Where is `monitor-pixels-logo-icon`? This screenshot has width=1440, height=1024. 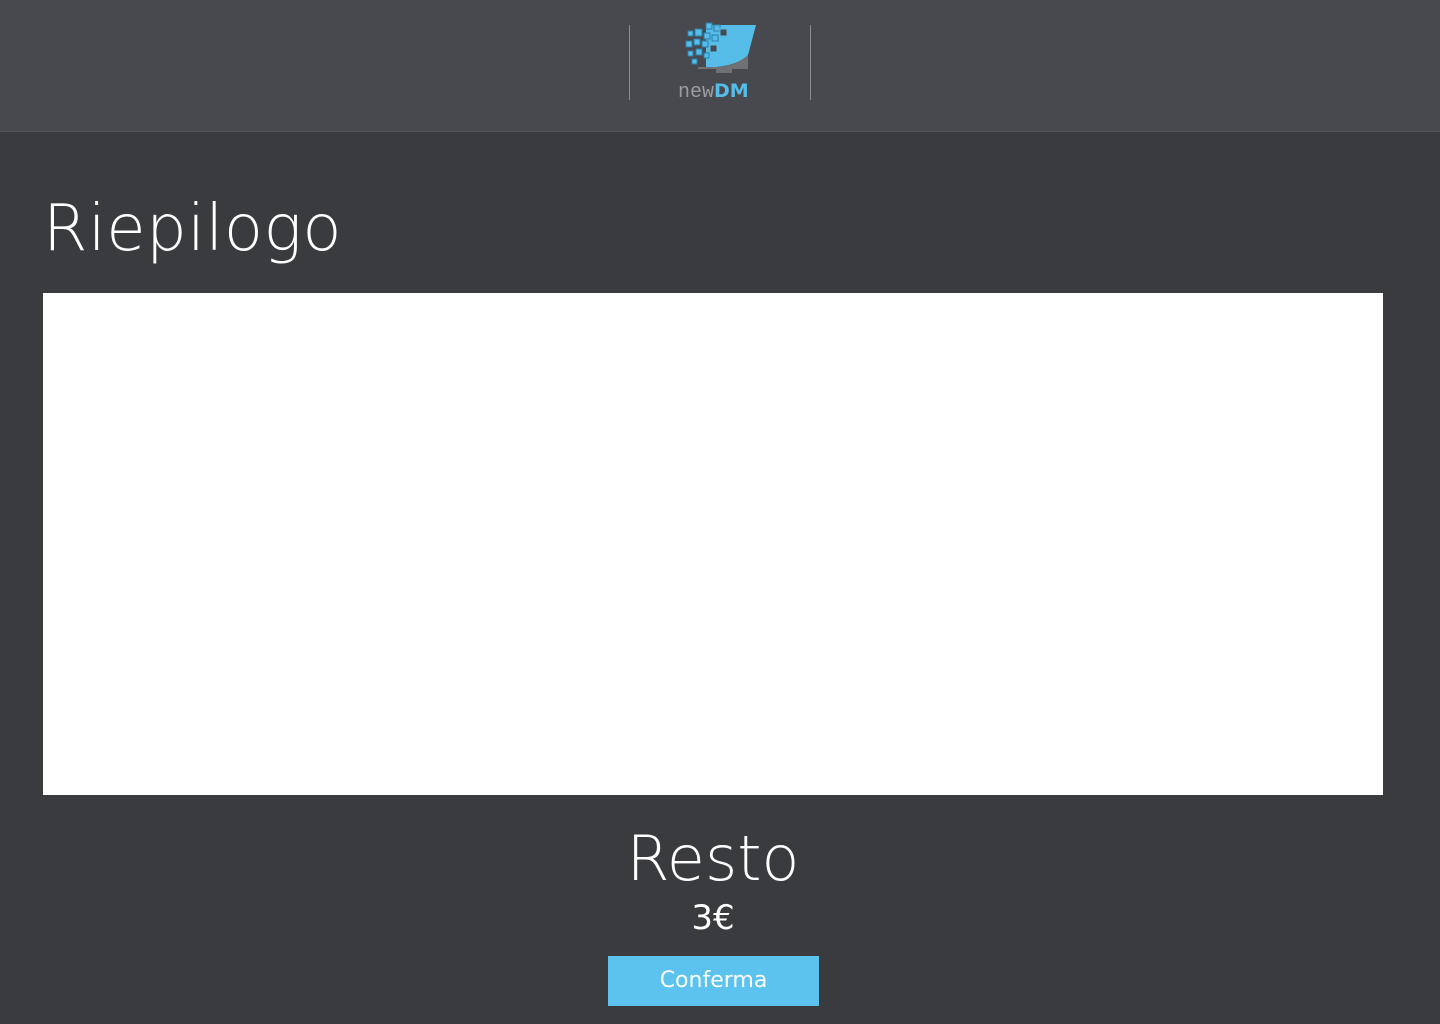
monitor-pixels-logo-icon is located at coordinates (720, 47).